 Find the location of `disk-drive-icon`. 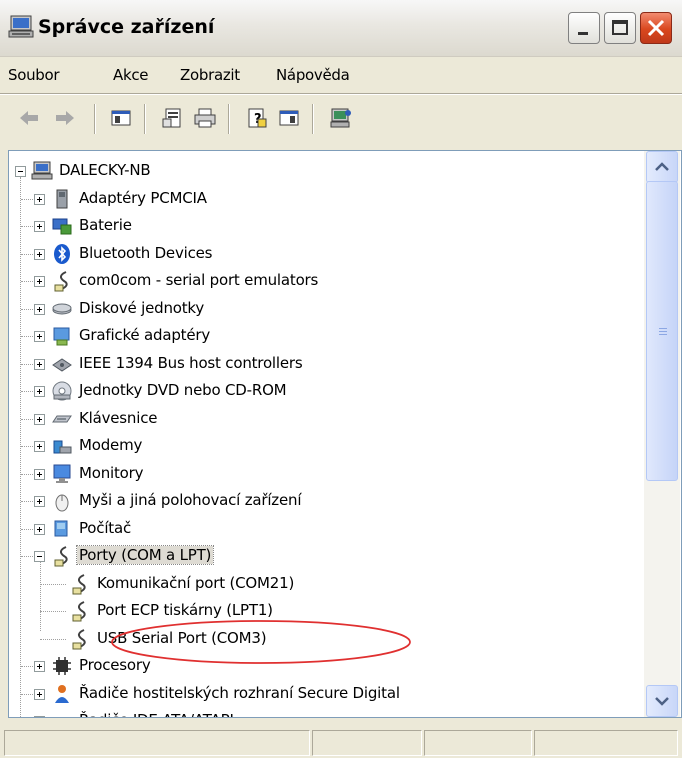

disk-drive-icon is located at coordinates (62, 309).